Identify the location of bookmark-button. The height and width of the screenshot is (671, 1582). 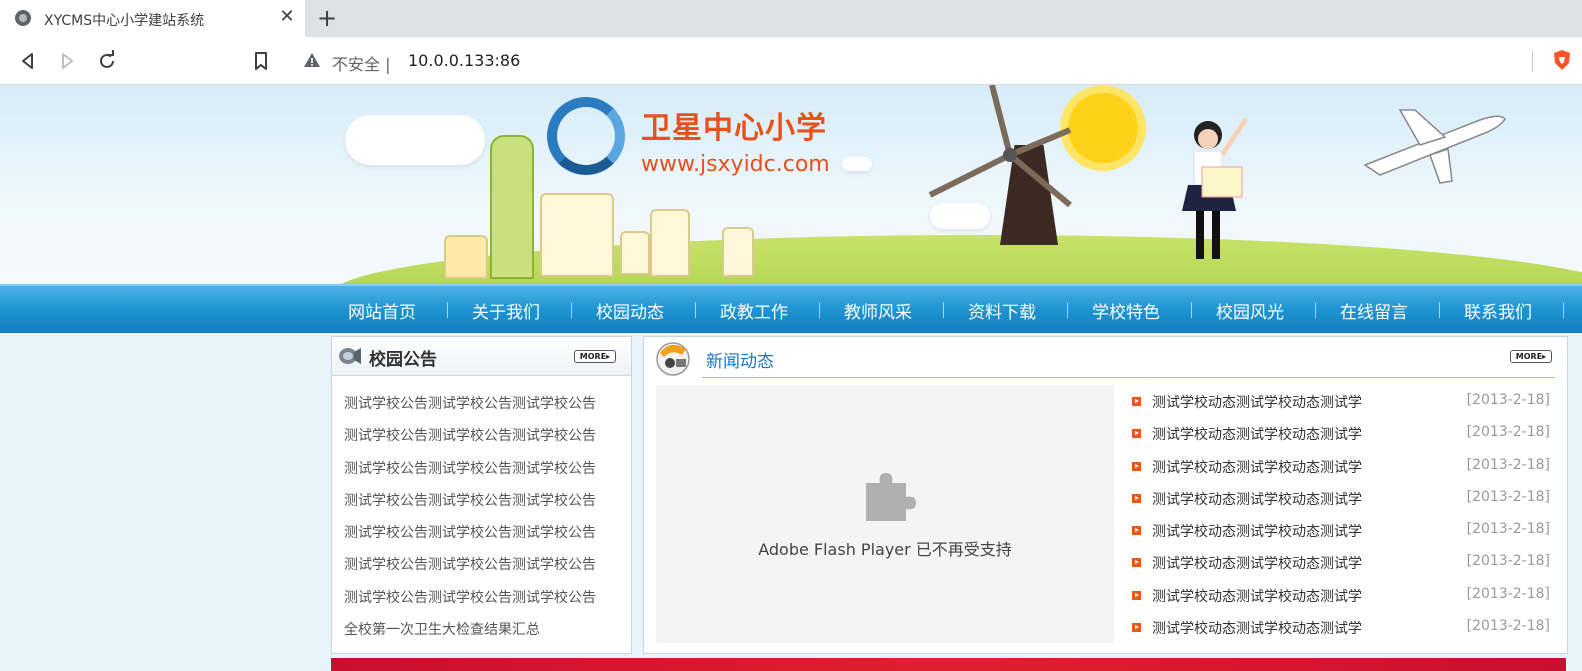
(261, 61).